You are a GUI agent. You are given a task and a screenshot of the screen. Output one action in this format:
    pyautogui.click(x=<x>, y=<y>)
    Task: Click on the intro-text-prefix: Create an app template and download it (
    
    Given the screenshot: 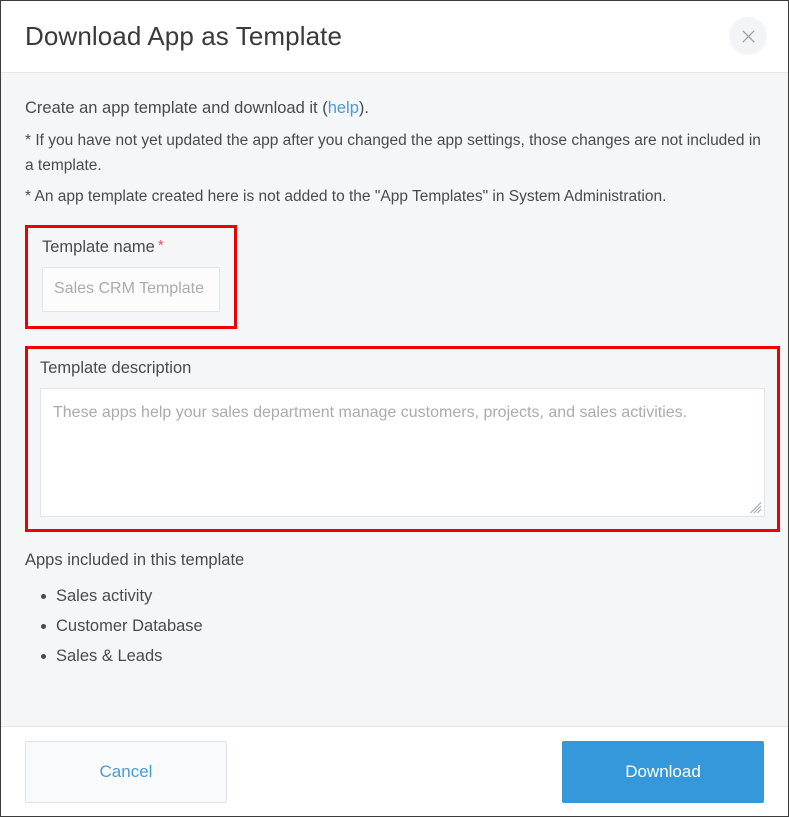 What is the action you would take?
    pyautogui.click(x=176, y=108)
    